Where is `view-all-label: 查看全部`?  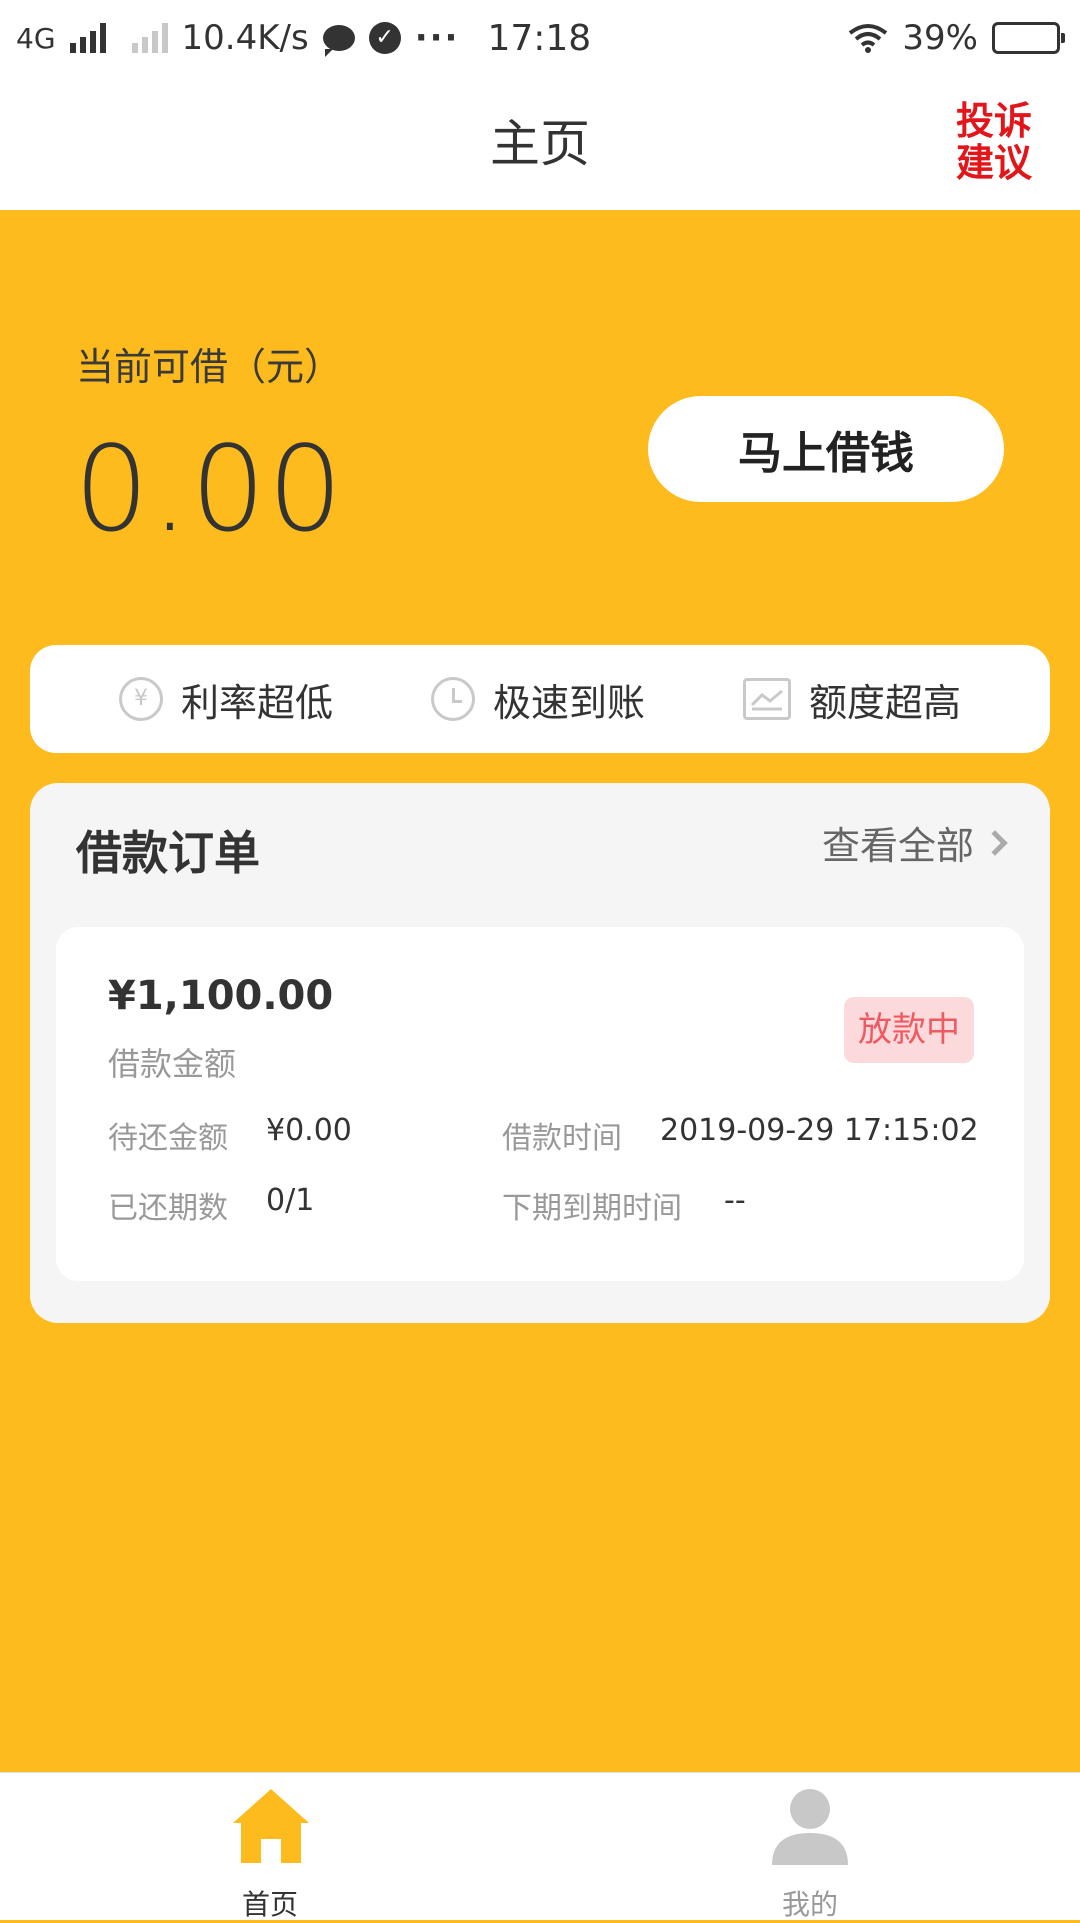 view-all-label: 查看全部 is located at coordinates (897, 846).